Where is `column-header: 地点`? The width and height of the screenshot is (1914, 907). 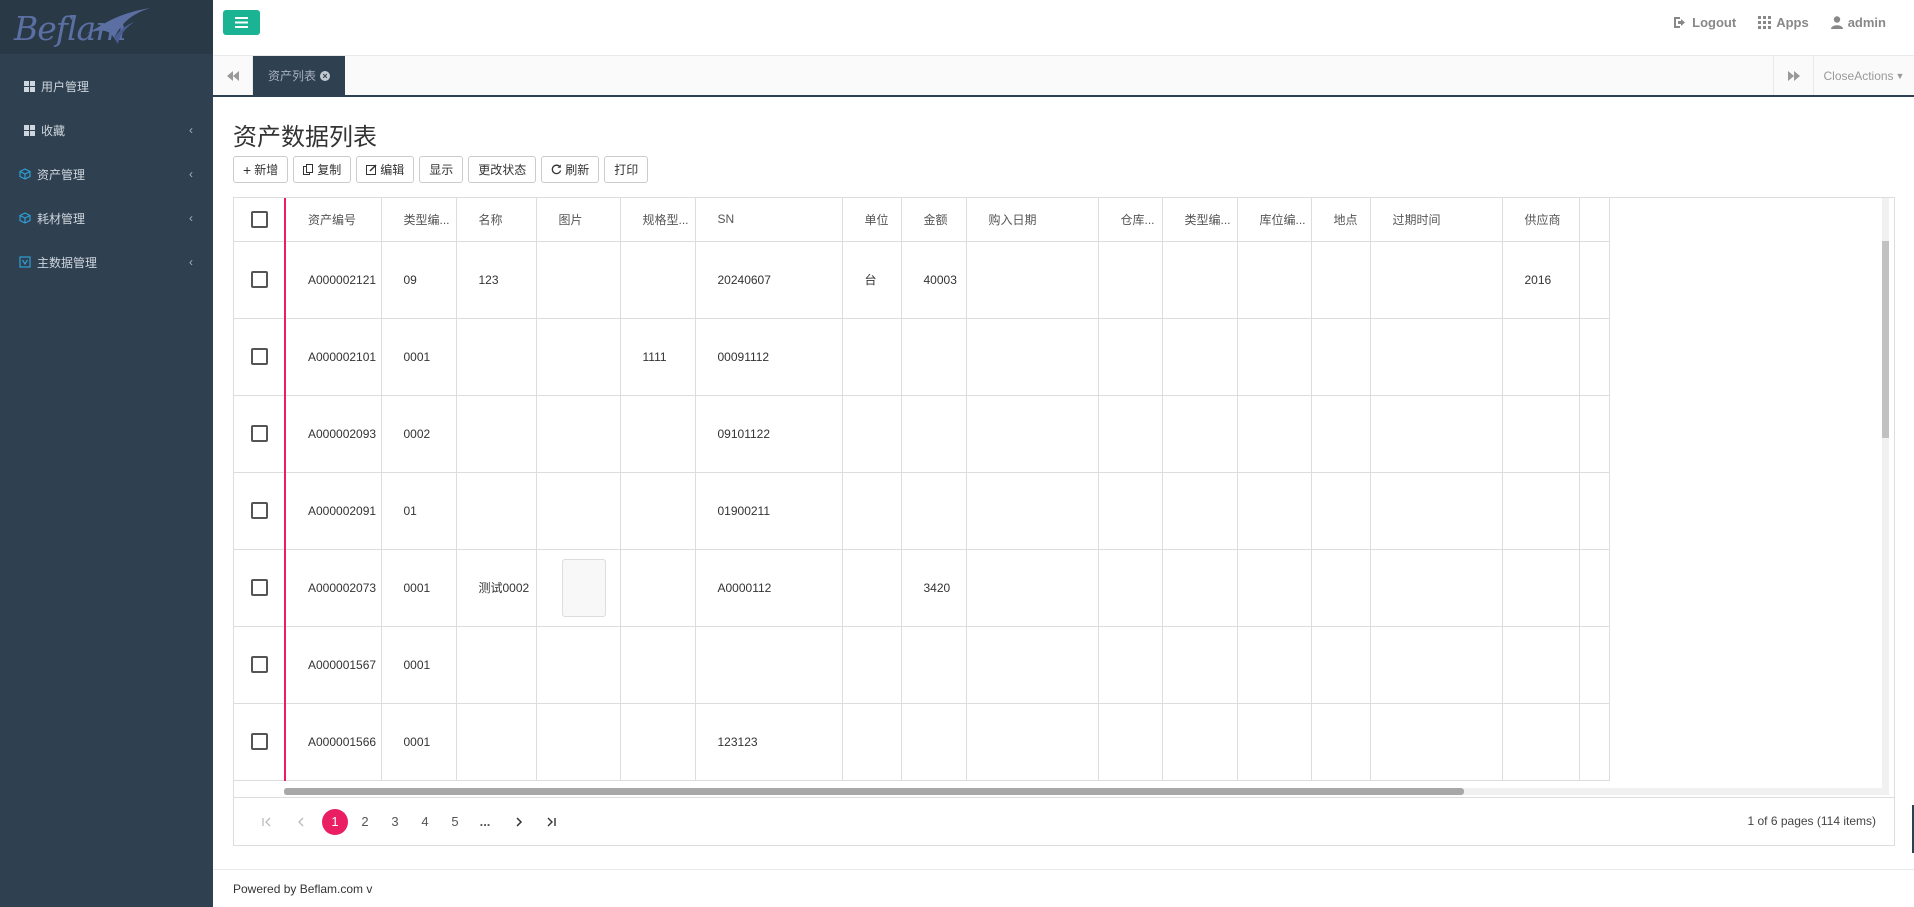
column-header: 地点 is located at coordinates (1341, 220).